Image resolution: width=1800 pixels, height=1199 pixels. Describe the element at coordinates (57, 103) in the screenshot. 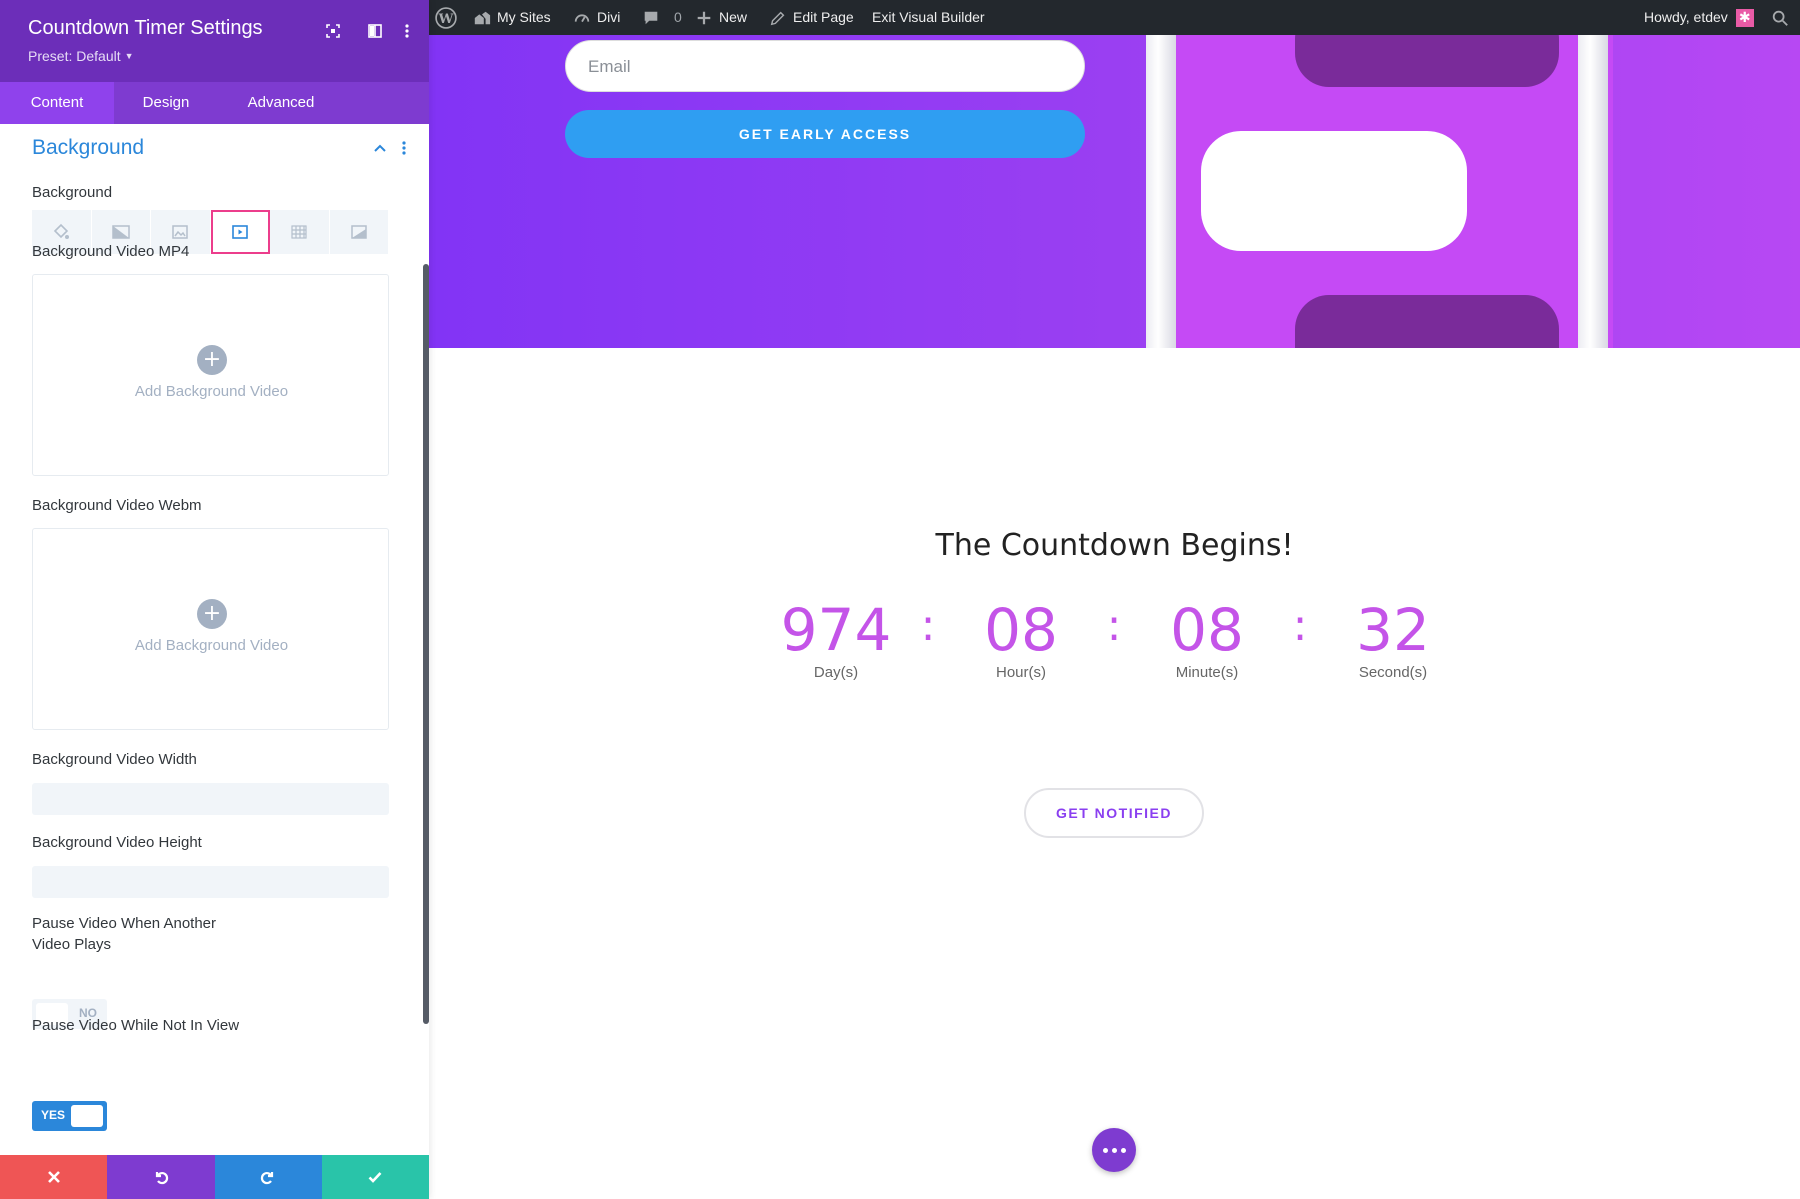

I see `tab-content: Content` at that location.